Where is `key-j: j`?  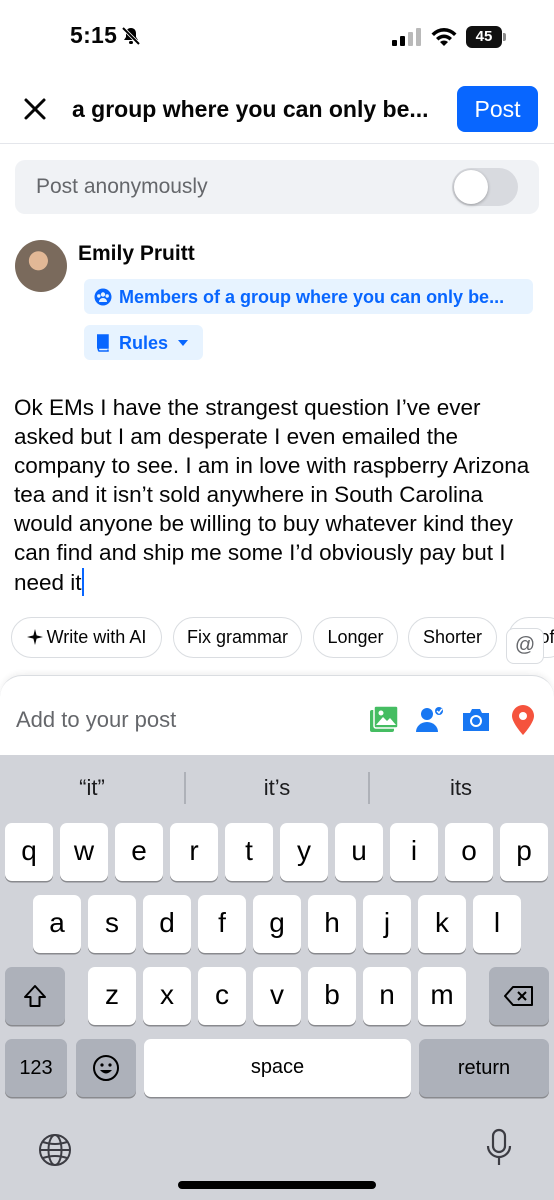
key-j: j is located at coordinates (387, 924).